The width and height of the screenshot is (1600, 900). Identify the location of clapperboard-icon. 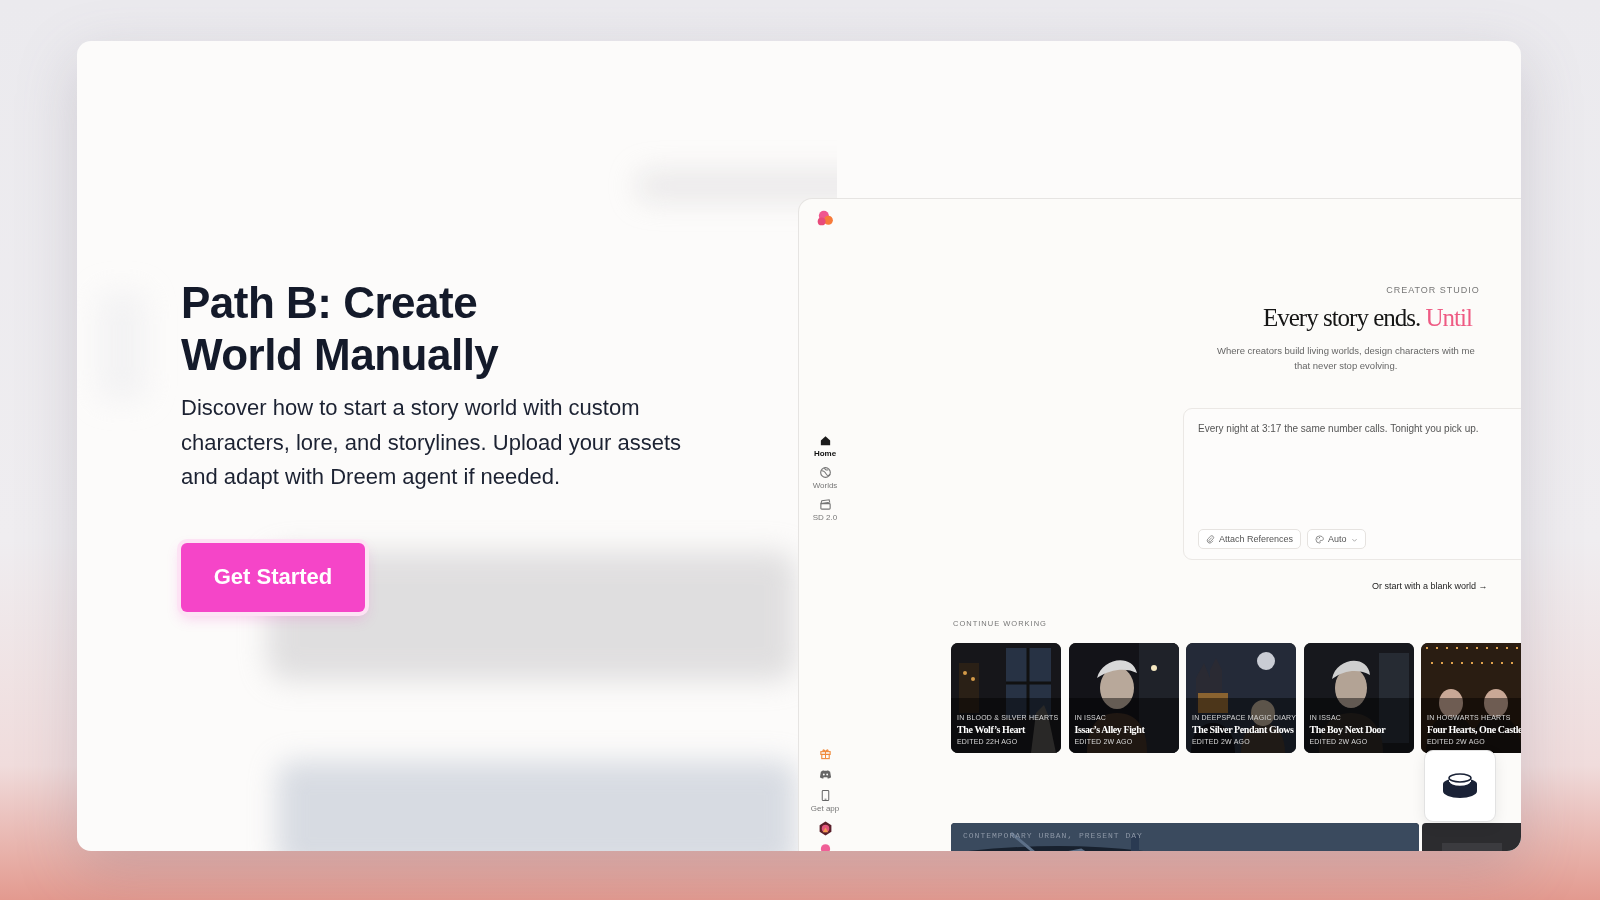
(825, 504).